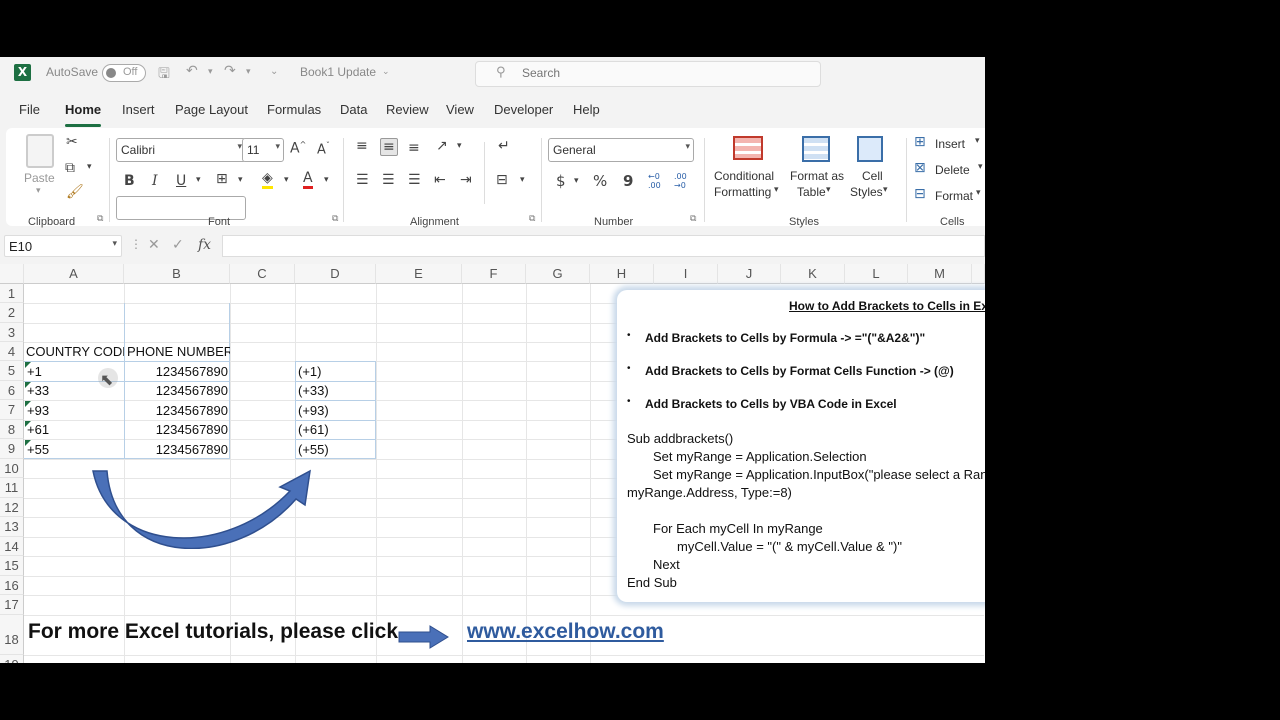 This screenshot has height=720, width=1280. Describe the element at coordinates (828, 190) in the screenshot. I see `format-table-dropdown-icon: ▾` at that location.